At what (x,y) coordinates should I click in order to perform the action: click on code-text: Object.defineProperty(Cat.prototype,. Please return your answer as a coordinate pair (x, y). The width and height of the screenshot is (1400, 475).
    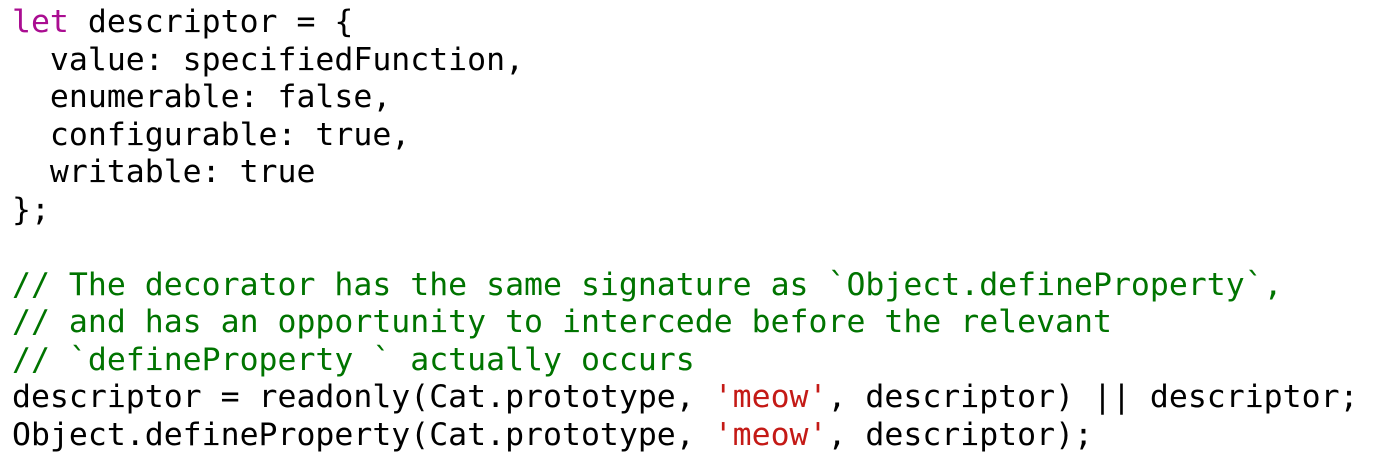
    Looking at the image, I should click on (363, 434).